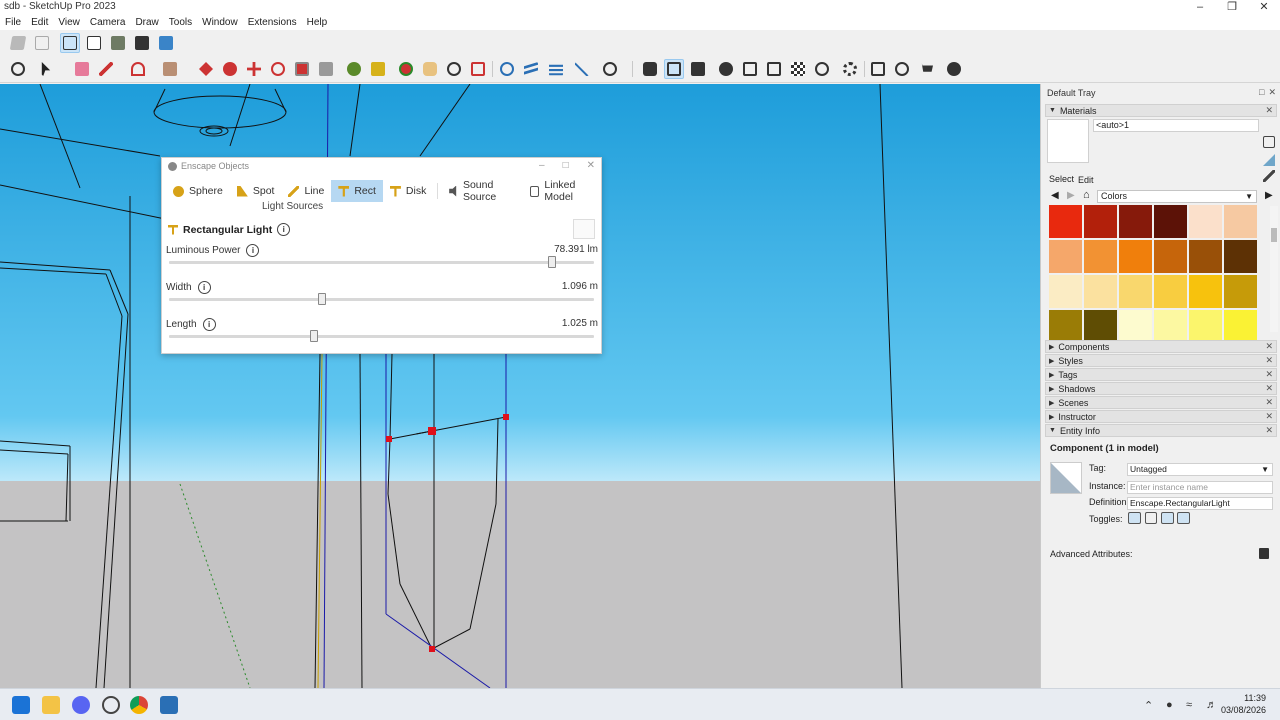 The width and height of the screenshot is (1280, 720). I want to click on hidden-line-style-button, so click(94, 43).